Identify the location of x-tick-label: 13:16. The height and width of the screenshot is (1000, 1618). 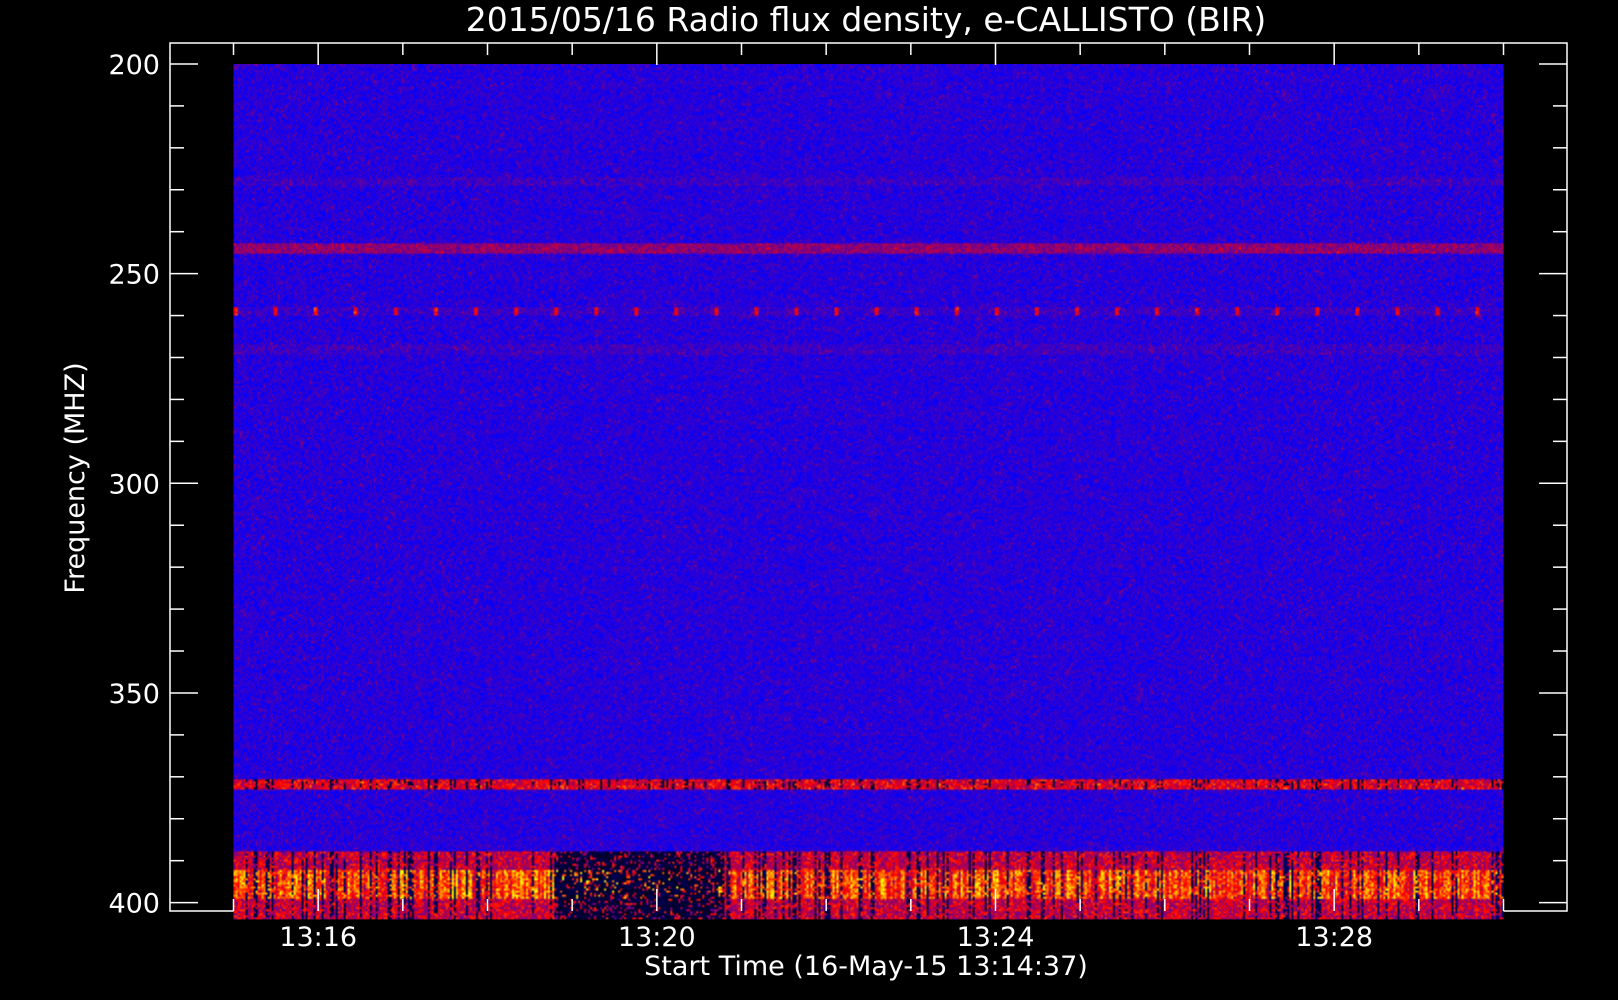
(318, 937).